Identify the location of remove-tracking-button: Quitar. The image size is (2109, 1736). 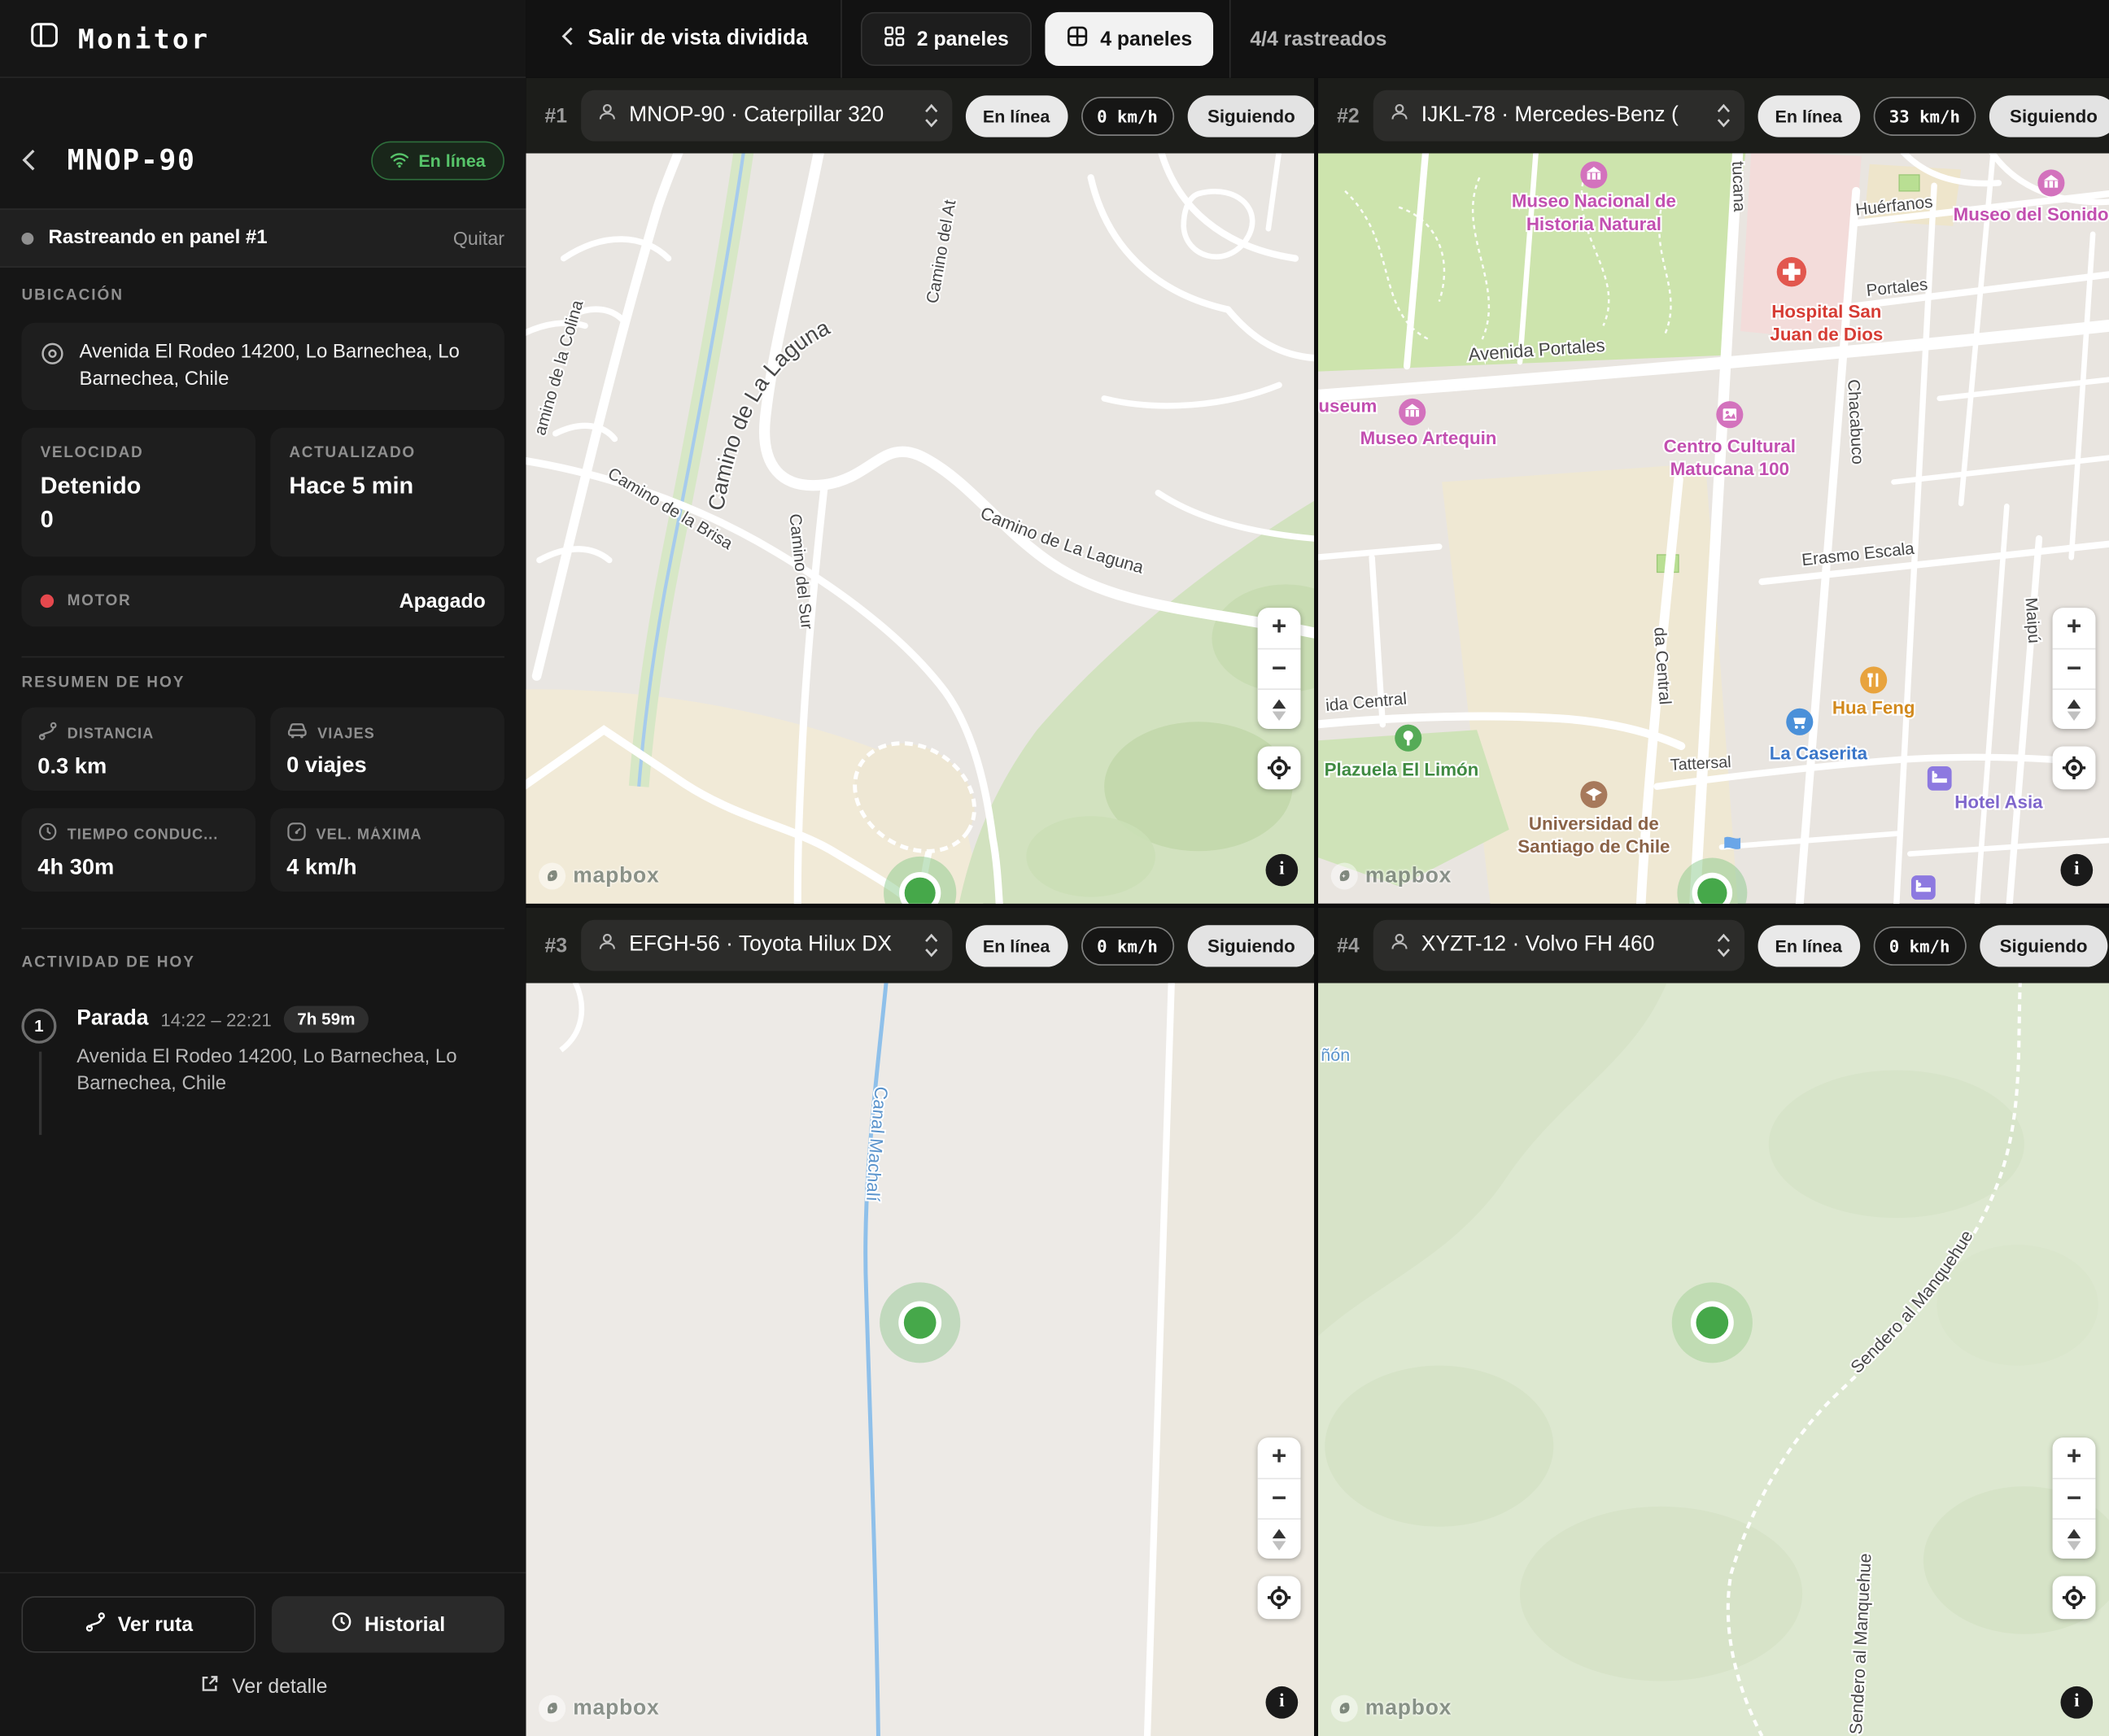
(478, 237).